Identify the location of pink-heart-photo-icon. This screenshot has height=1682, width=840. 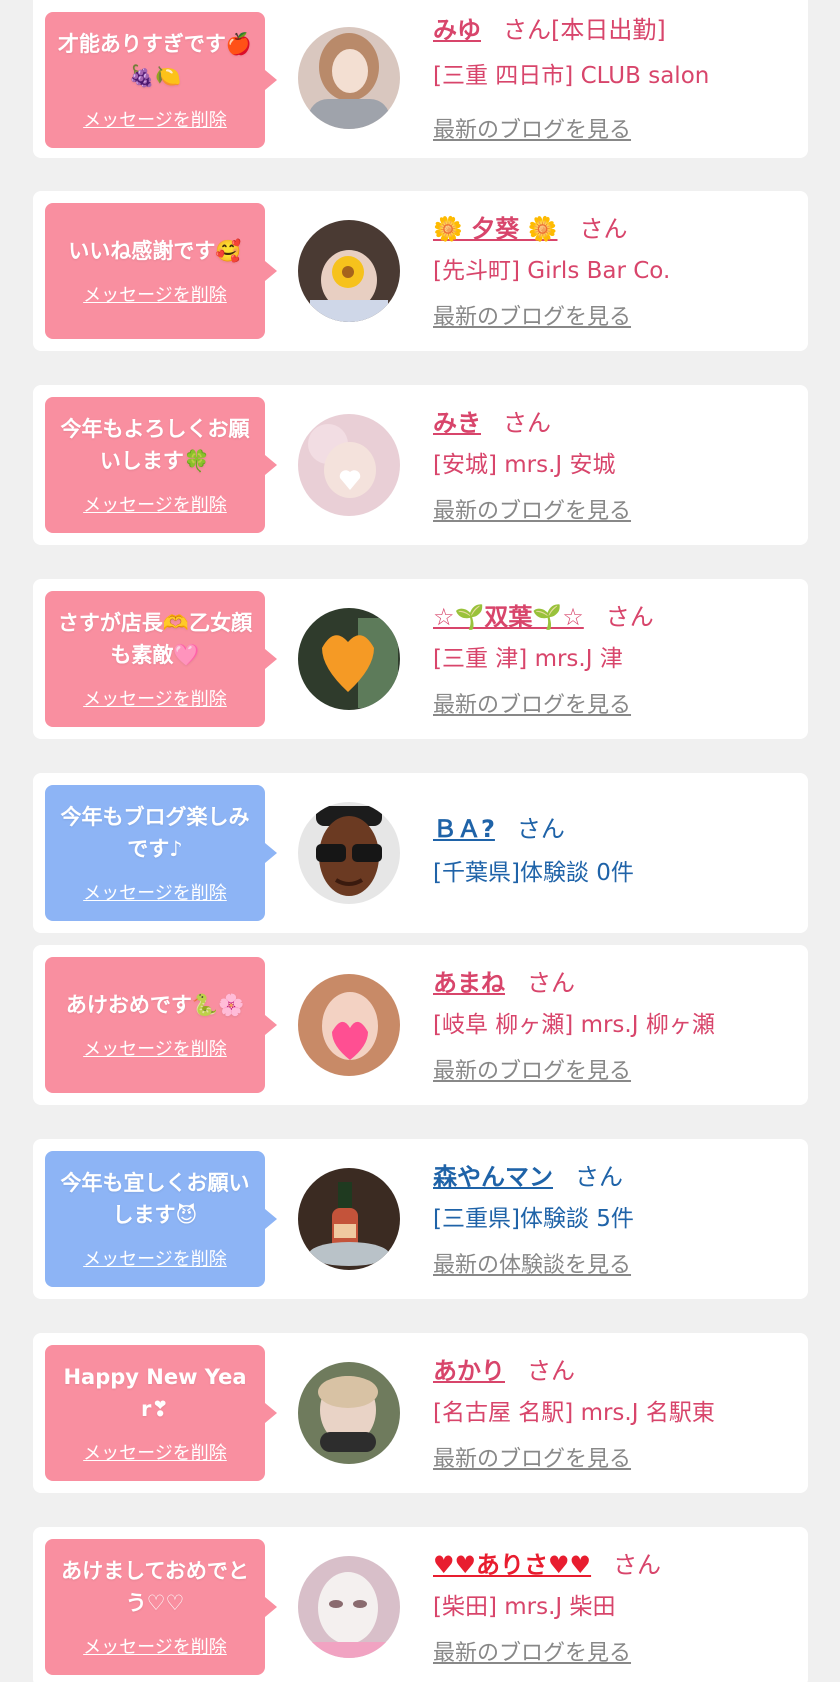
(349, 1025).